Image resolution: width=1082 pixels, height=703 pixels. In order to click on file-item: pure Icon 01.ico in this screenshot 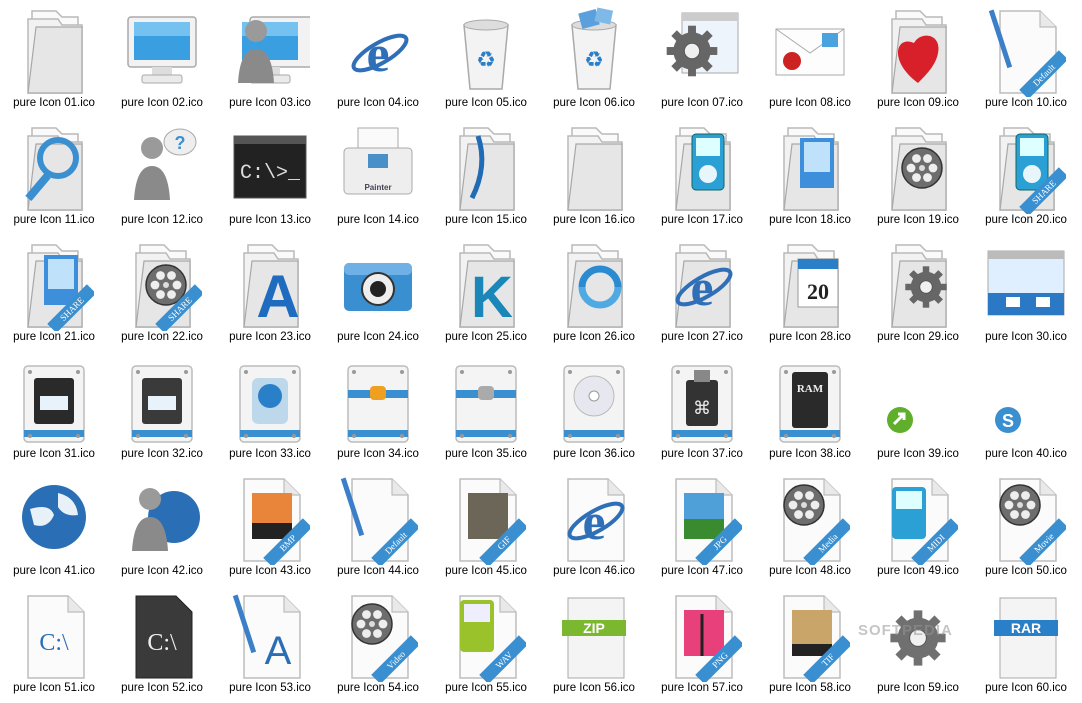, I will do `click(54, 58)`.